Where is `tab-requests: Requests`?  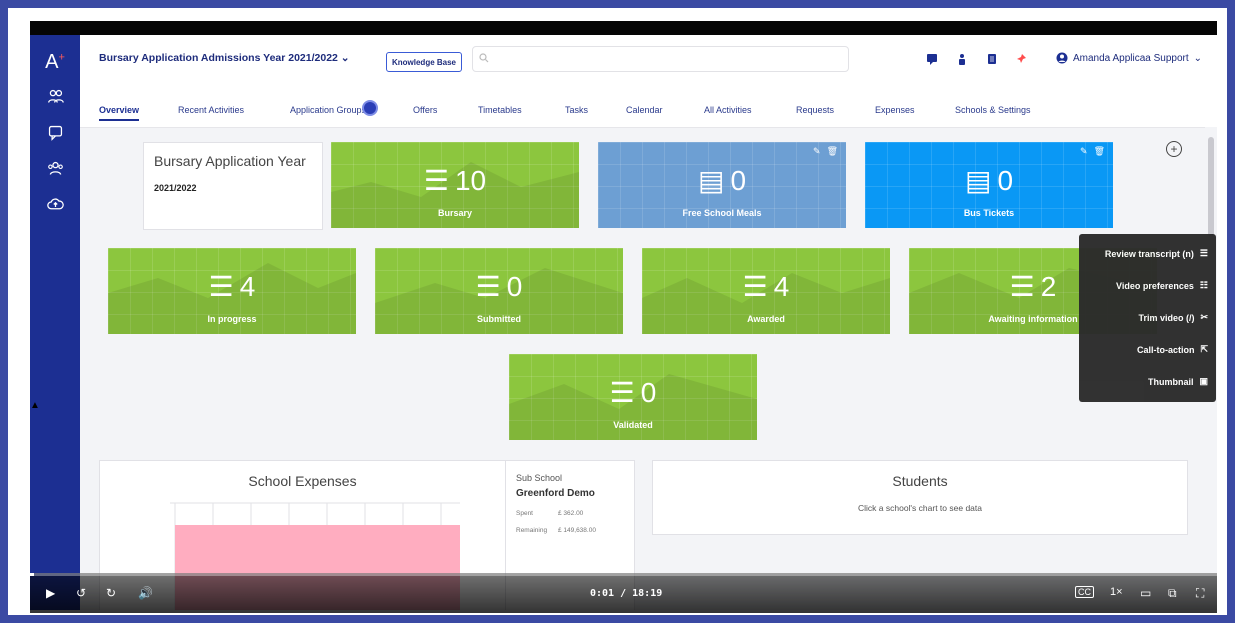
tab-requests: Requests is located at coordinates (815, 110).